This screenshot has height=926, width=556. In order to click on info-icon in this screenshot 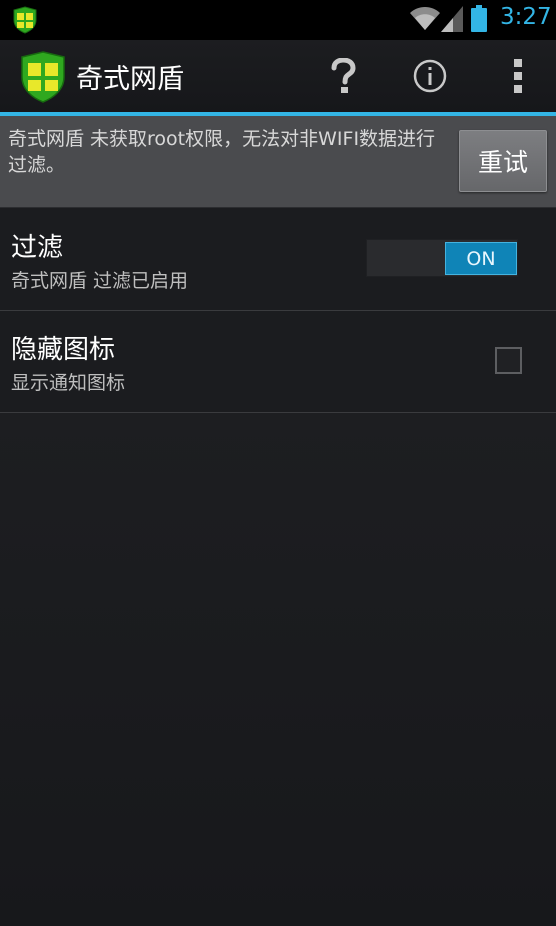, I will do `click(430, 76)`.